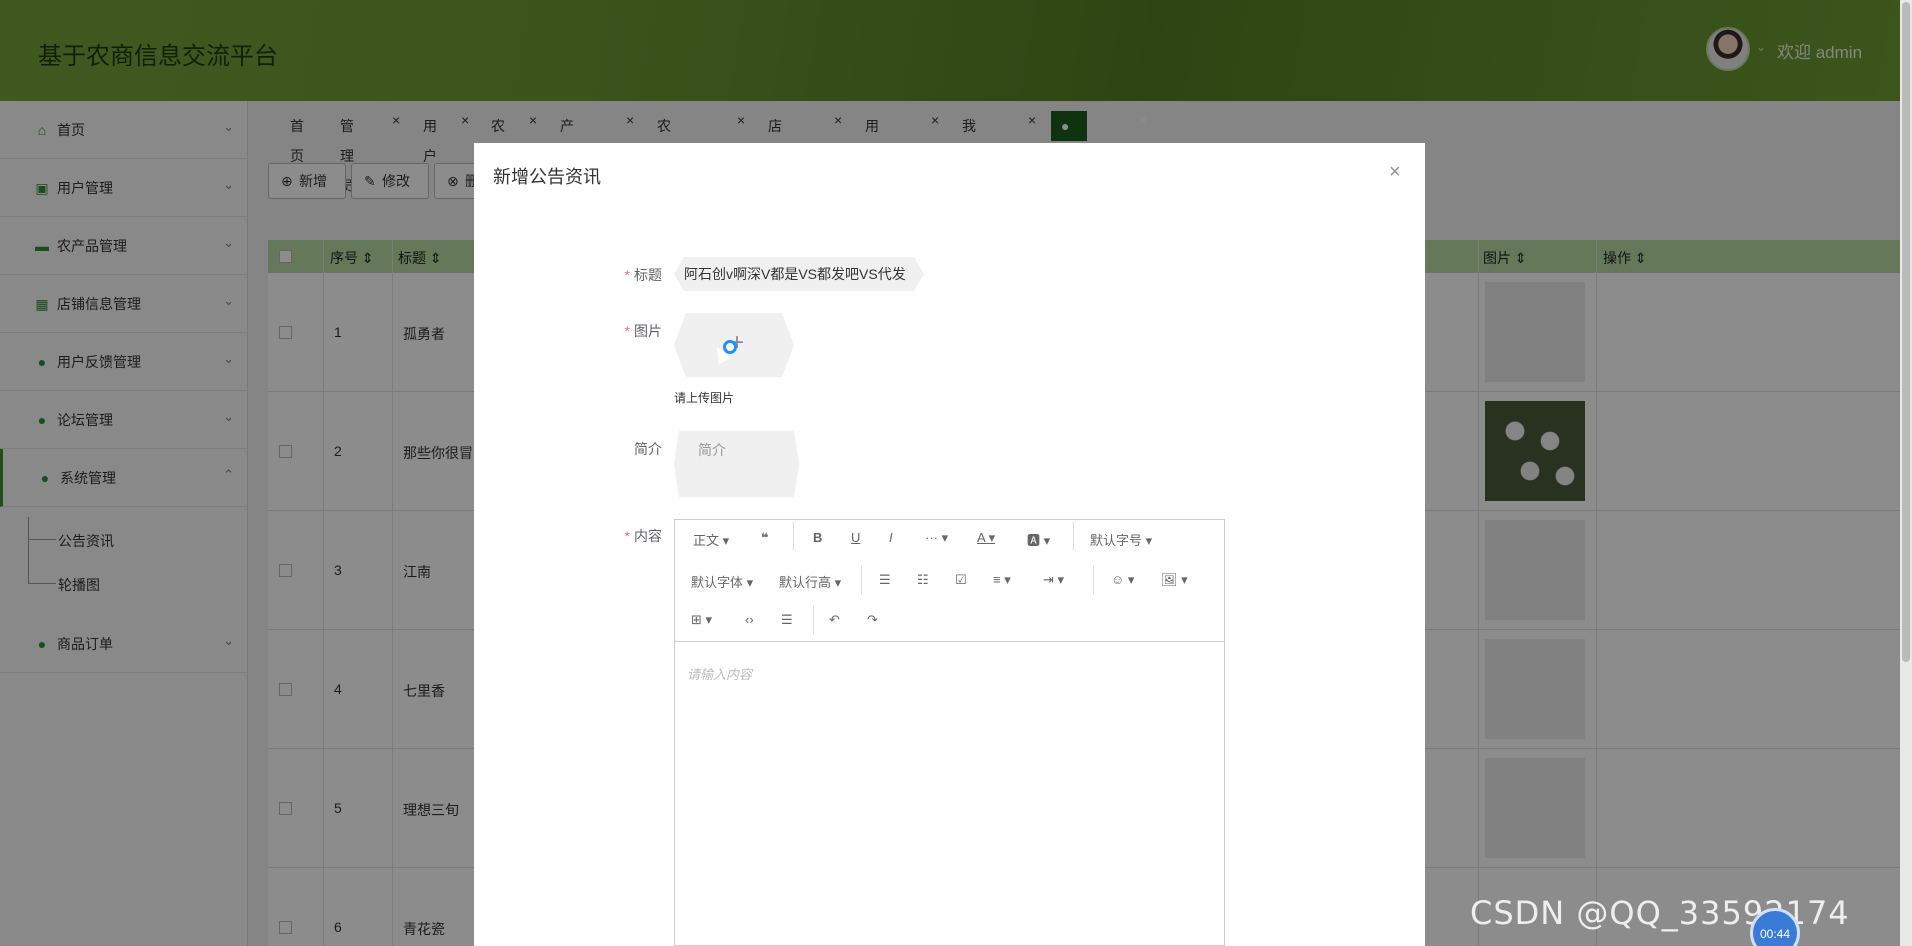 The height and width of the screenshot is (946, 1912). Describe the element at coordinates (1053, 580) in the screenshot. I see `indent-icon: ⇥ ▾` at that location.